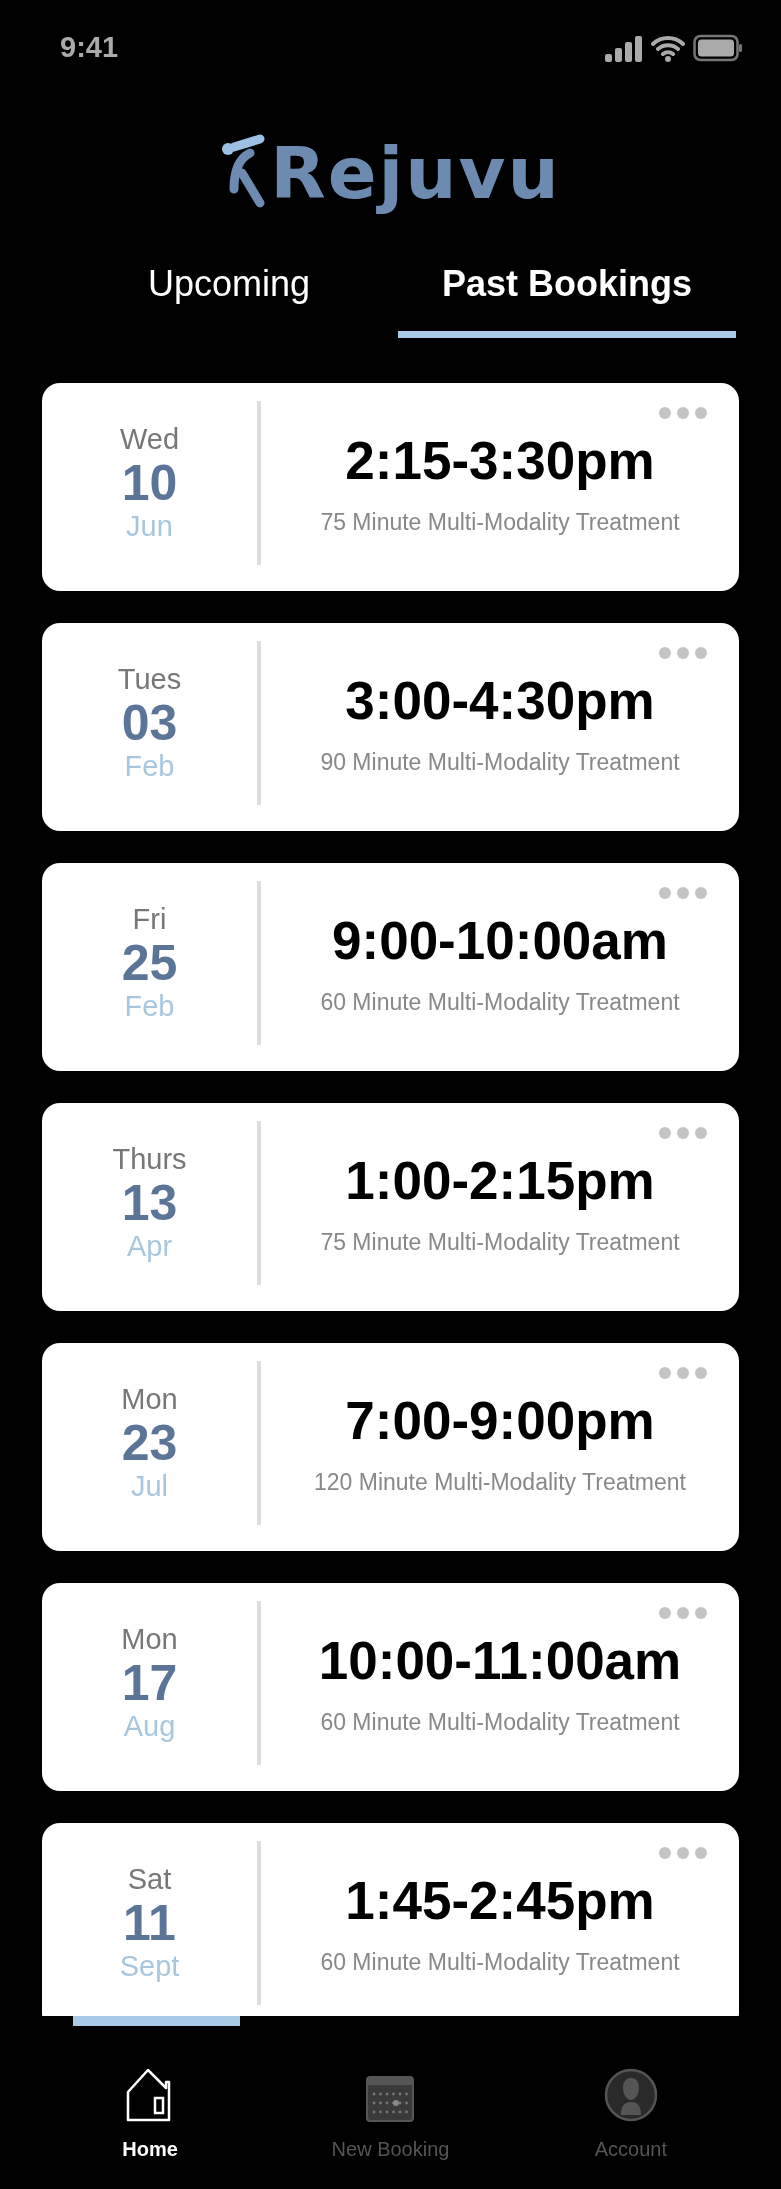  Describe the element at coordinates (149, 963) in the screenshot. I see `day-number: 25` at that location.